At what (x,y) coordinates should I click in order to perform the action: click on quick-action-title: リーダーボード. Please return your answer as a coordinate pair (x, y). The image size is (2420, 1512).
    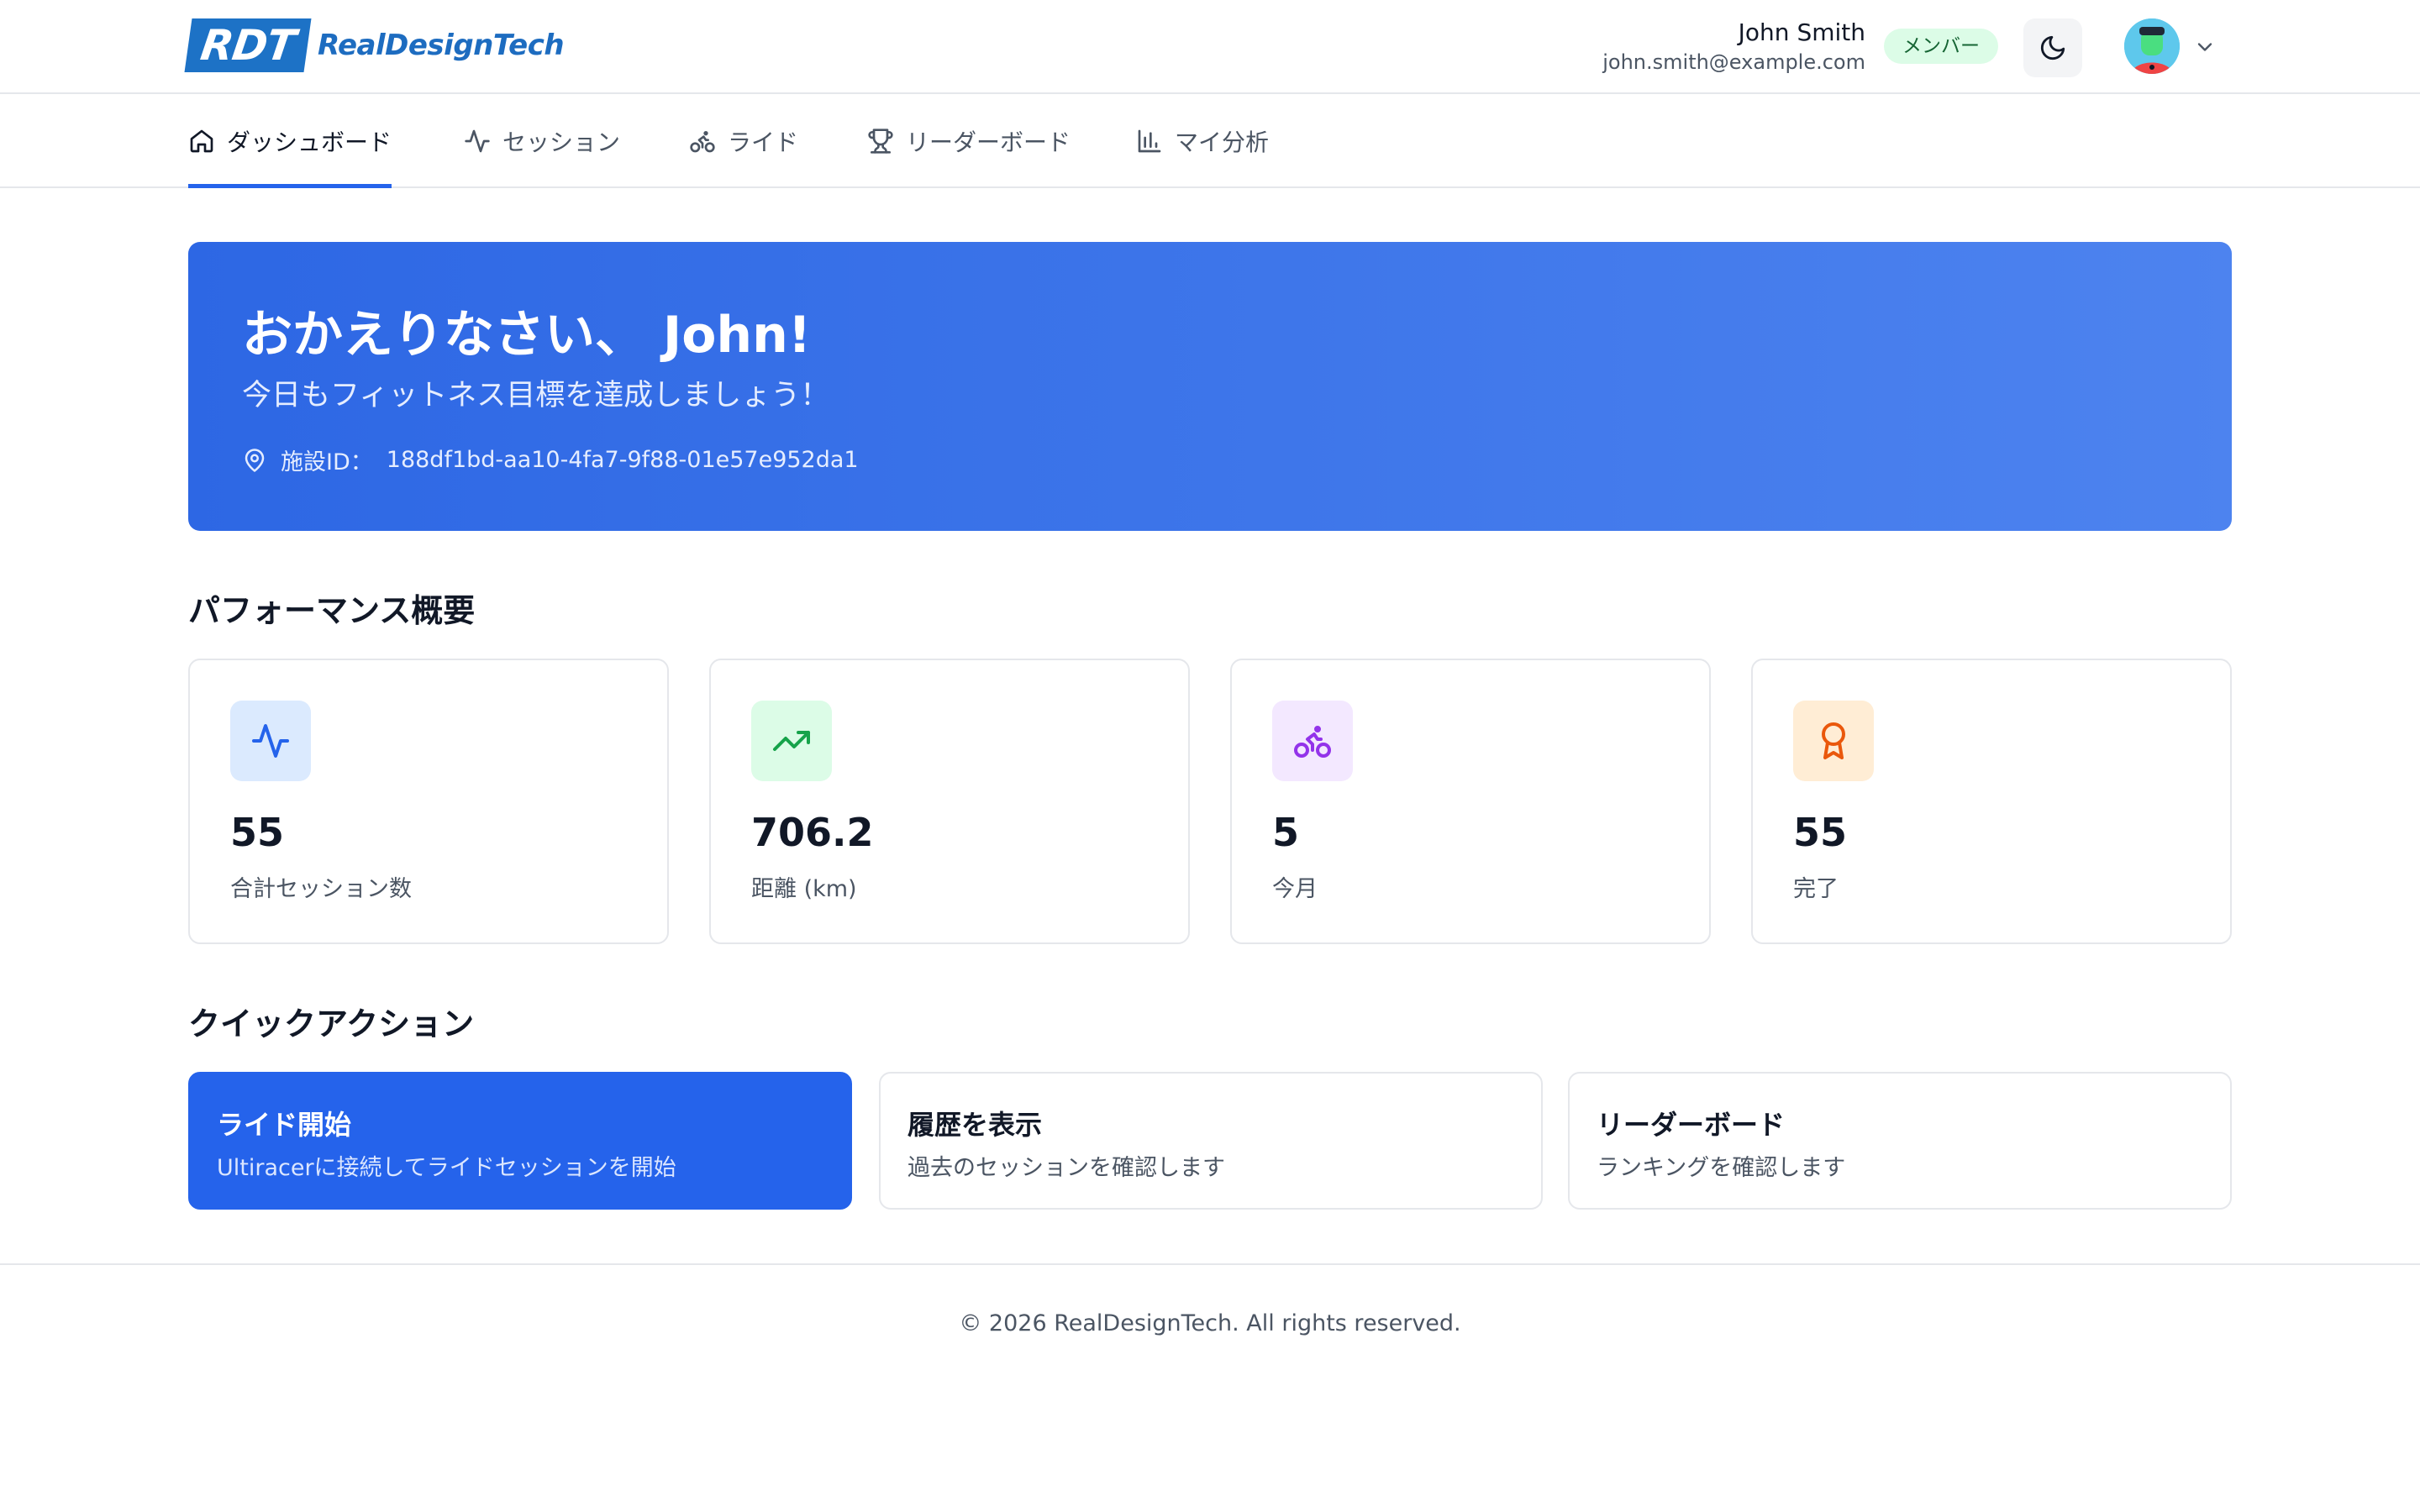
    Looking at the image, I should click on (1691, 1125).